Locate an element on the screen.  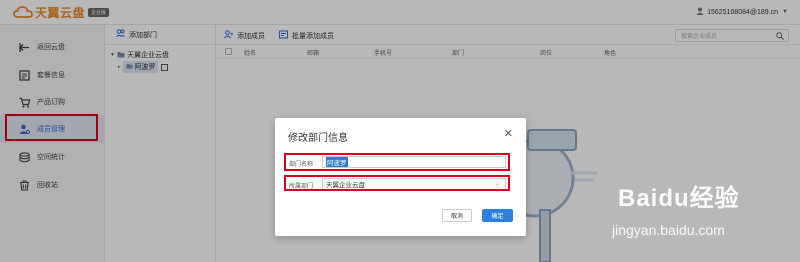
cancel-button: 取消 is located at coordinates (457, 215).